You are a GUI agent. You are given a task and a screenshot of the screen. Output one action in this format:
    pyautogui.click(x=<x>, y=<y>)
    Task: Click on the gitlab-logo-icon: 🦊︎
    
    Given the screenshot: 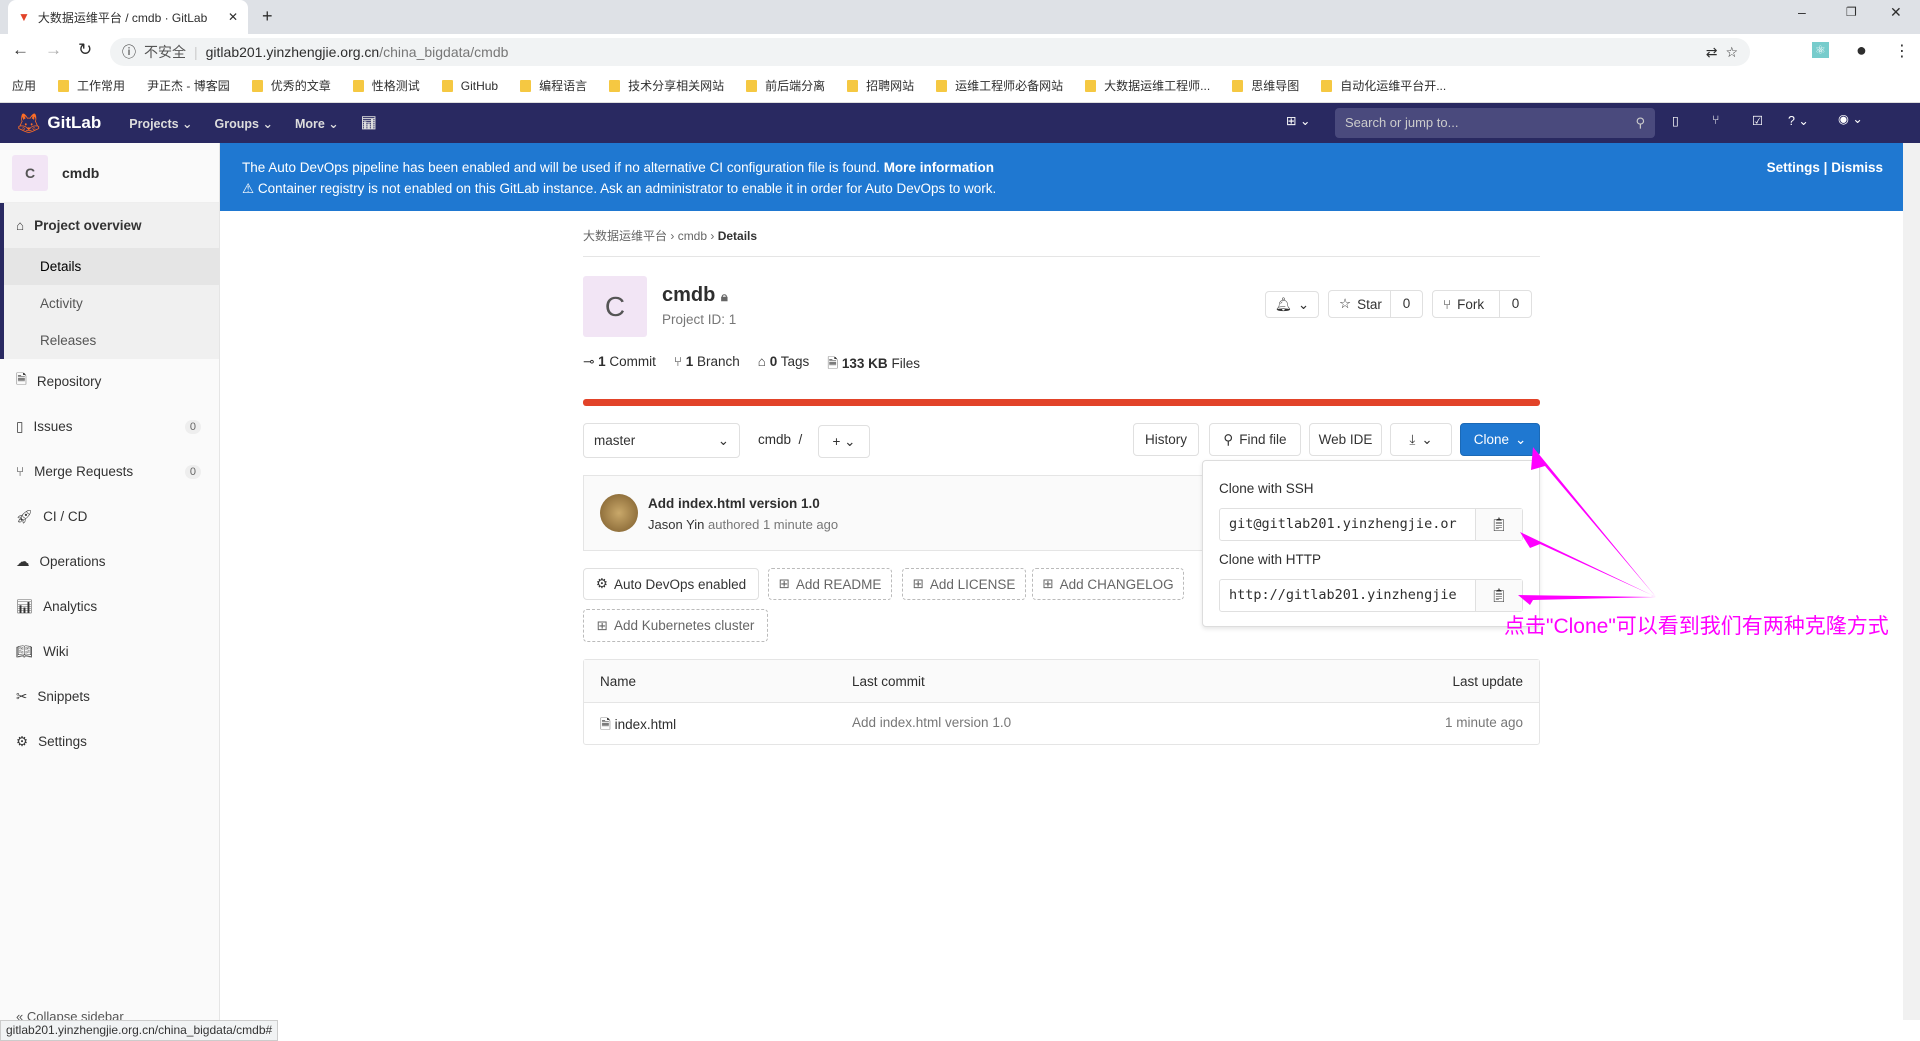 What is the action you would take?
    pyautogui.click(x=28, y=123)
    